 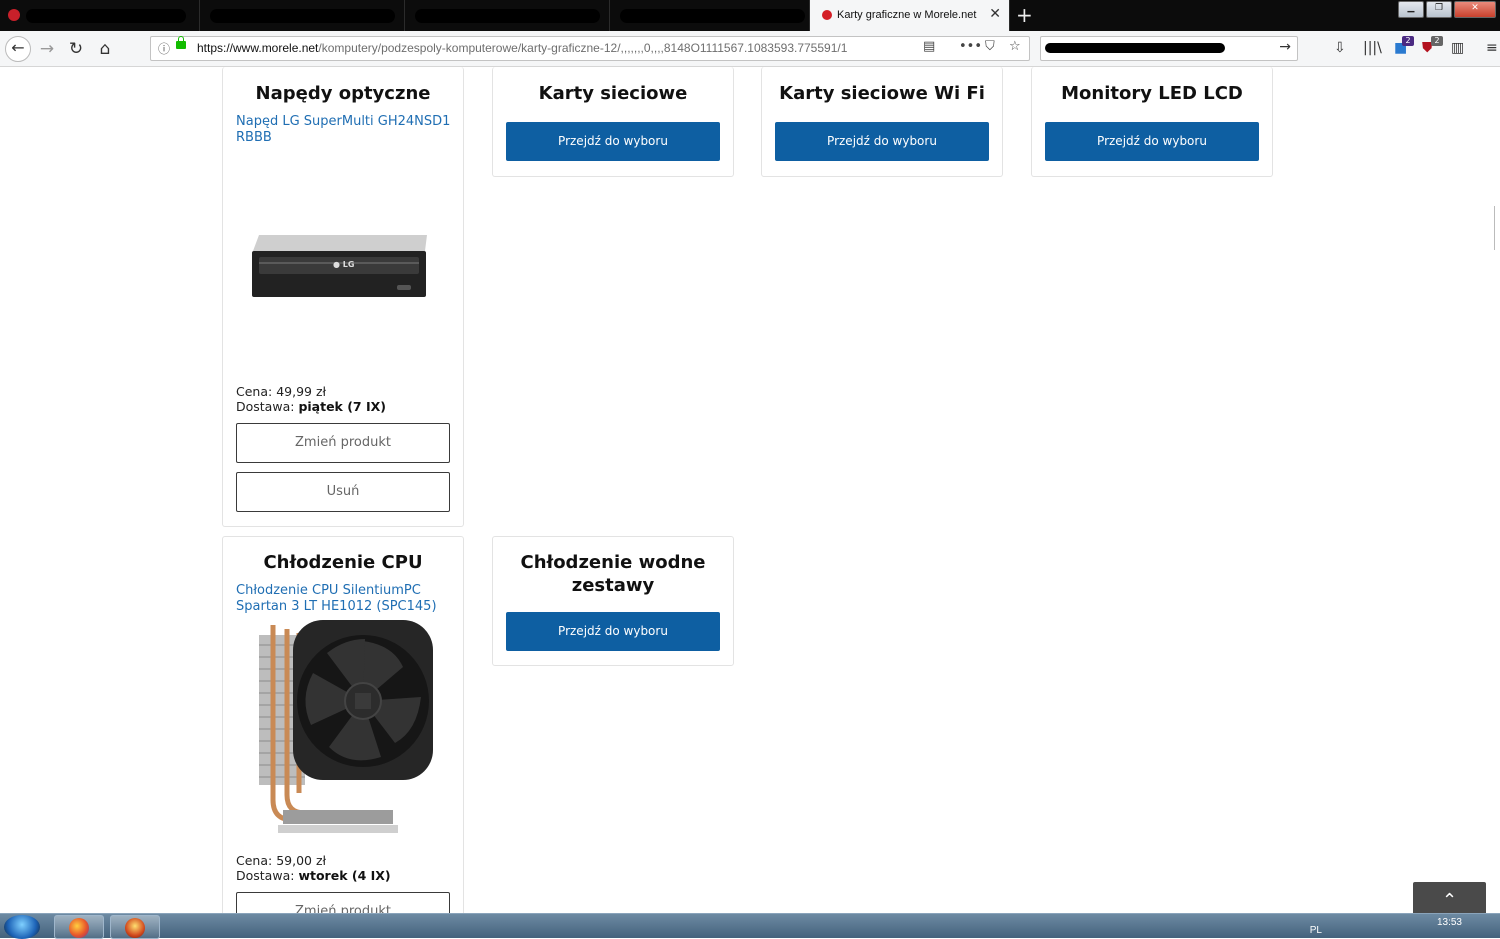 What do you see at coordinates (1492, 48) in the screenshot?
I see `menu-icon: ≡` at bounding box center [1492, 48].